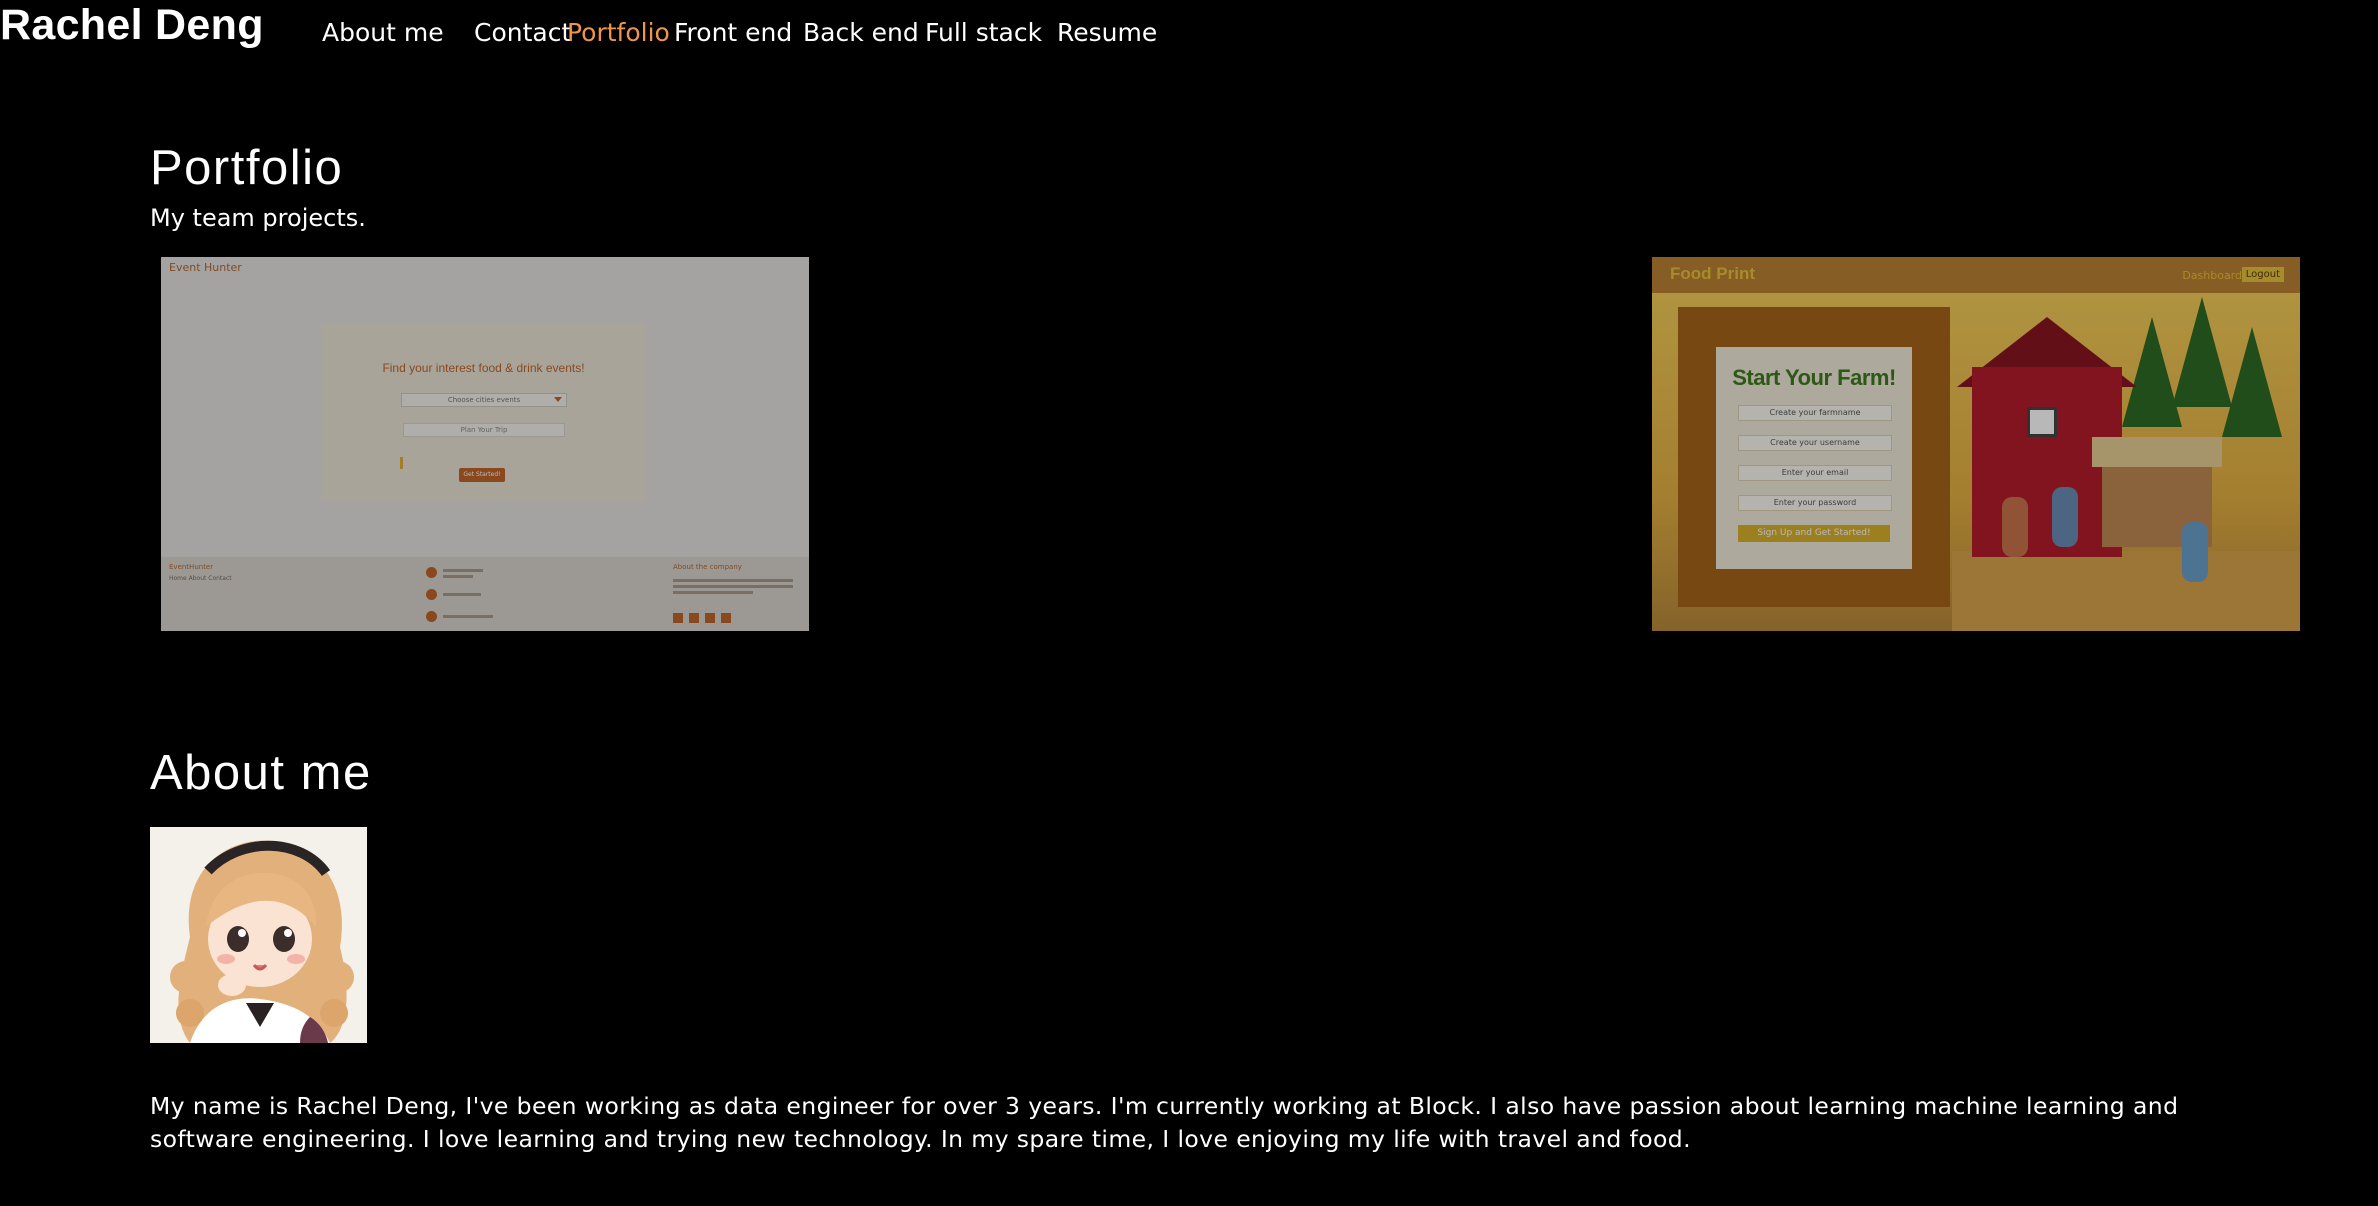  I want to click on brand-title: Rachel Deng, so click(132, 25).